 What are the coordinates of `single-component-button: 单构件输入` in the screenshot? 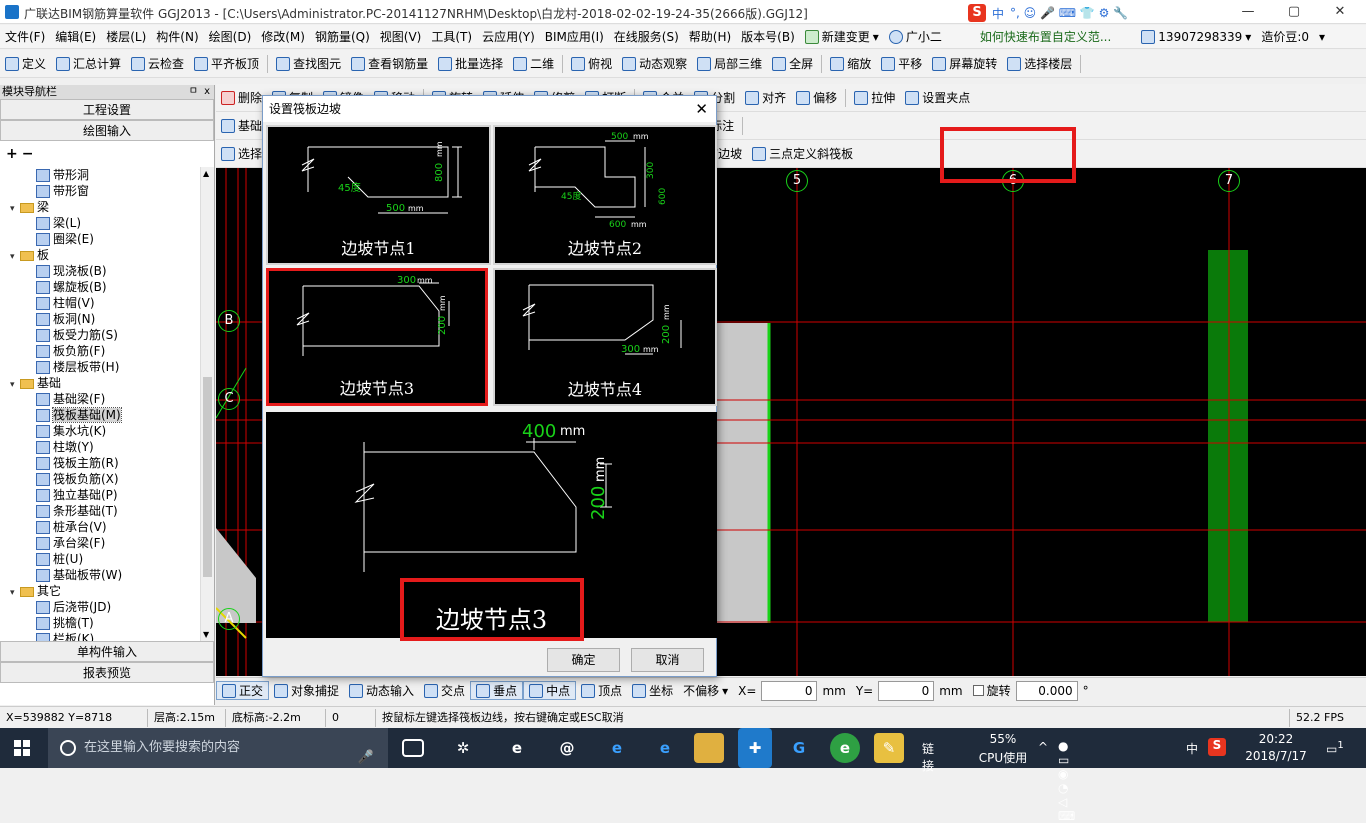 It's located at (107, 651).